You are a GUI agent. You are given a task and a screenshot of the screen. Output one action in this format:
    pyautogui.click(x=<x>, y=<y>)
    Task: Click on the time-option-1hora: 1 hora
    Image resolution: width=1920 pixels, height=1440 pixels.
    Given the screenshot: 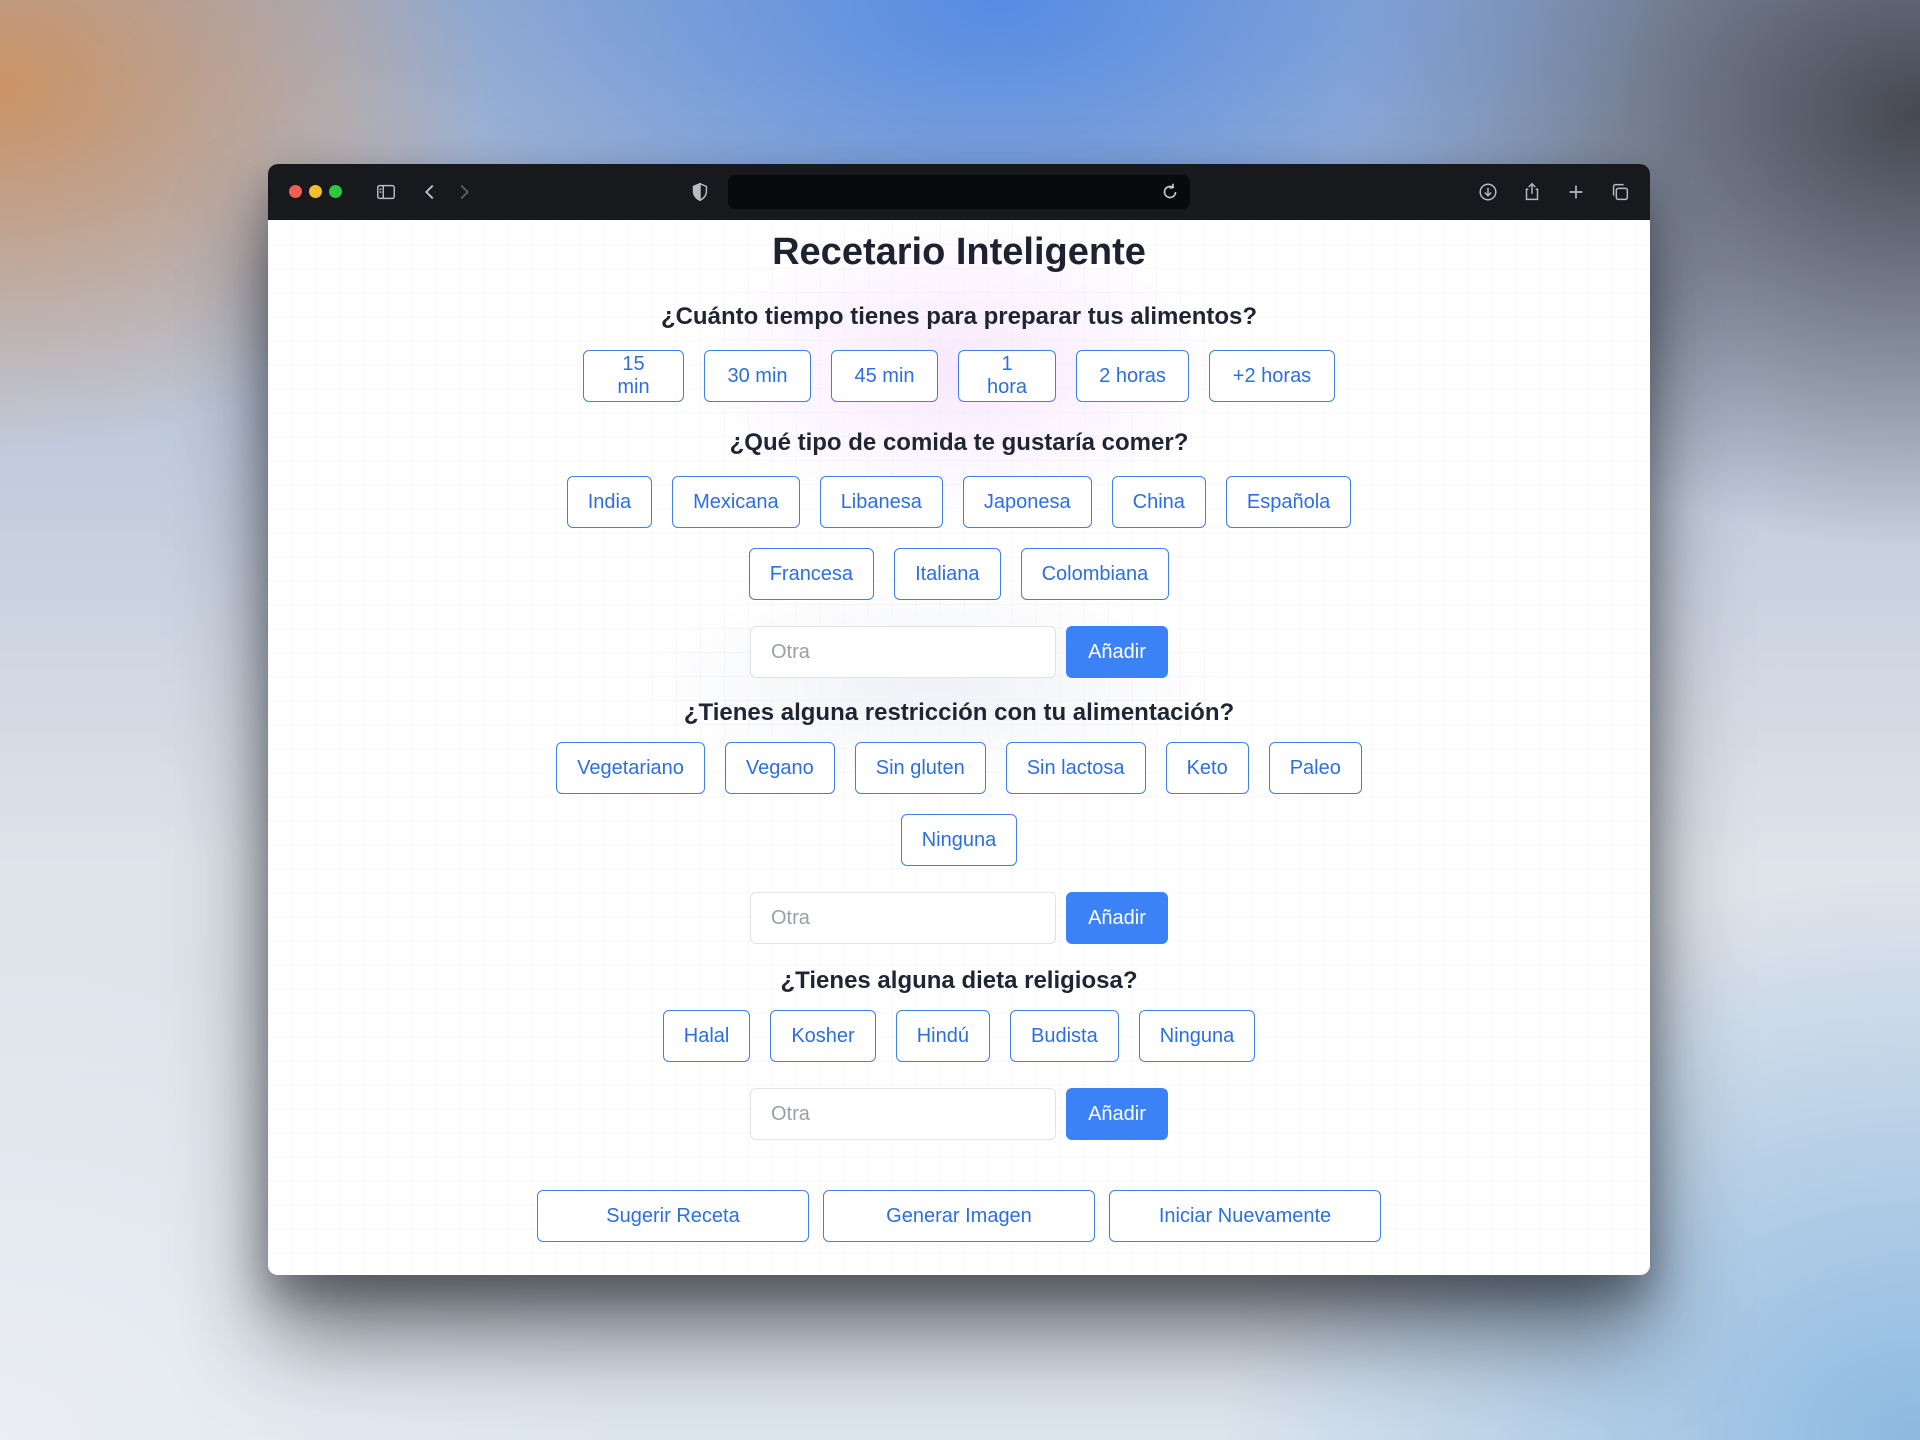 What is the action you would take?
    pyautogui.click(x=1007, y=376)
    